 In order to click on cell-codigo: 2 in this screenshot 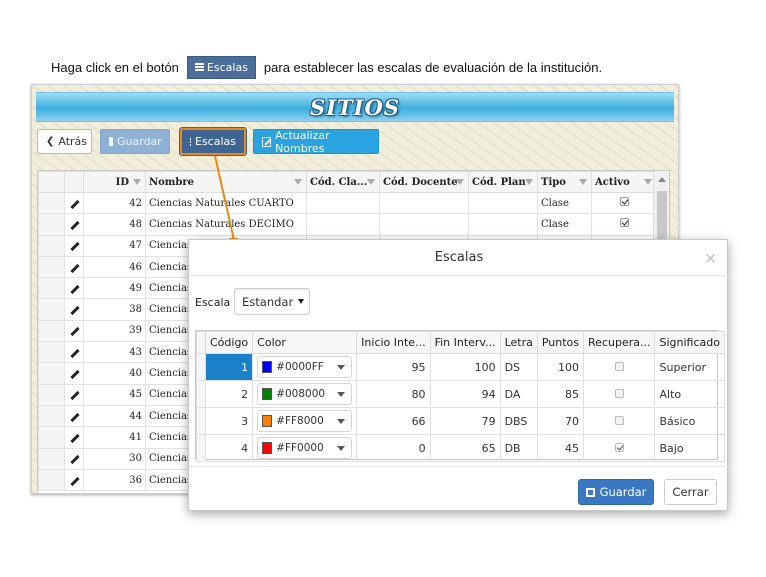, I will do `click(229, 394)`.